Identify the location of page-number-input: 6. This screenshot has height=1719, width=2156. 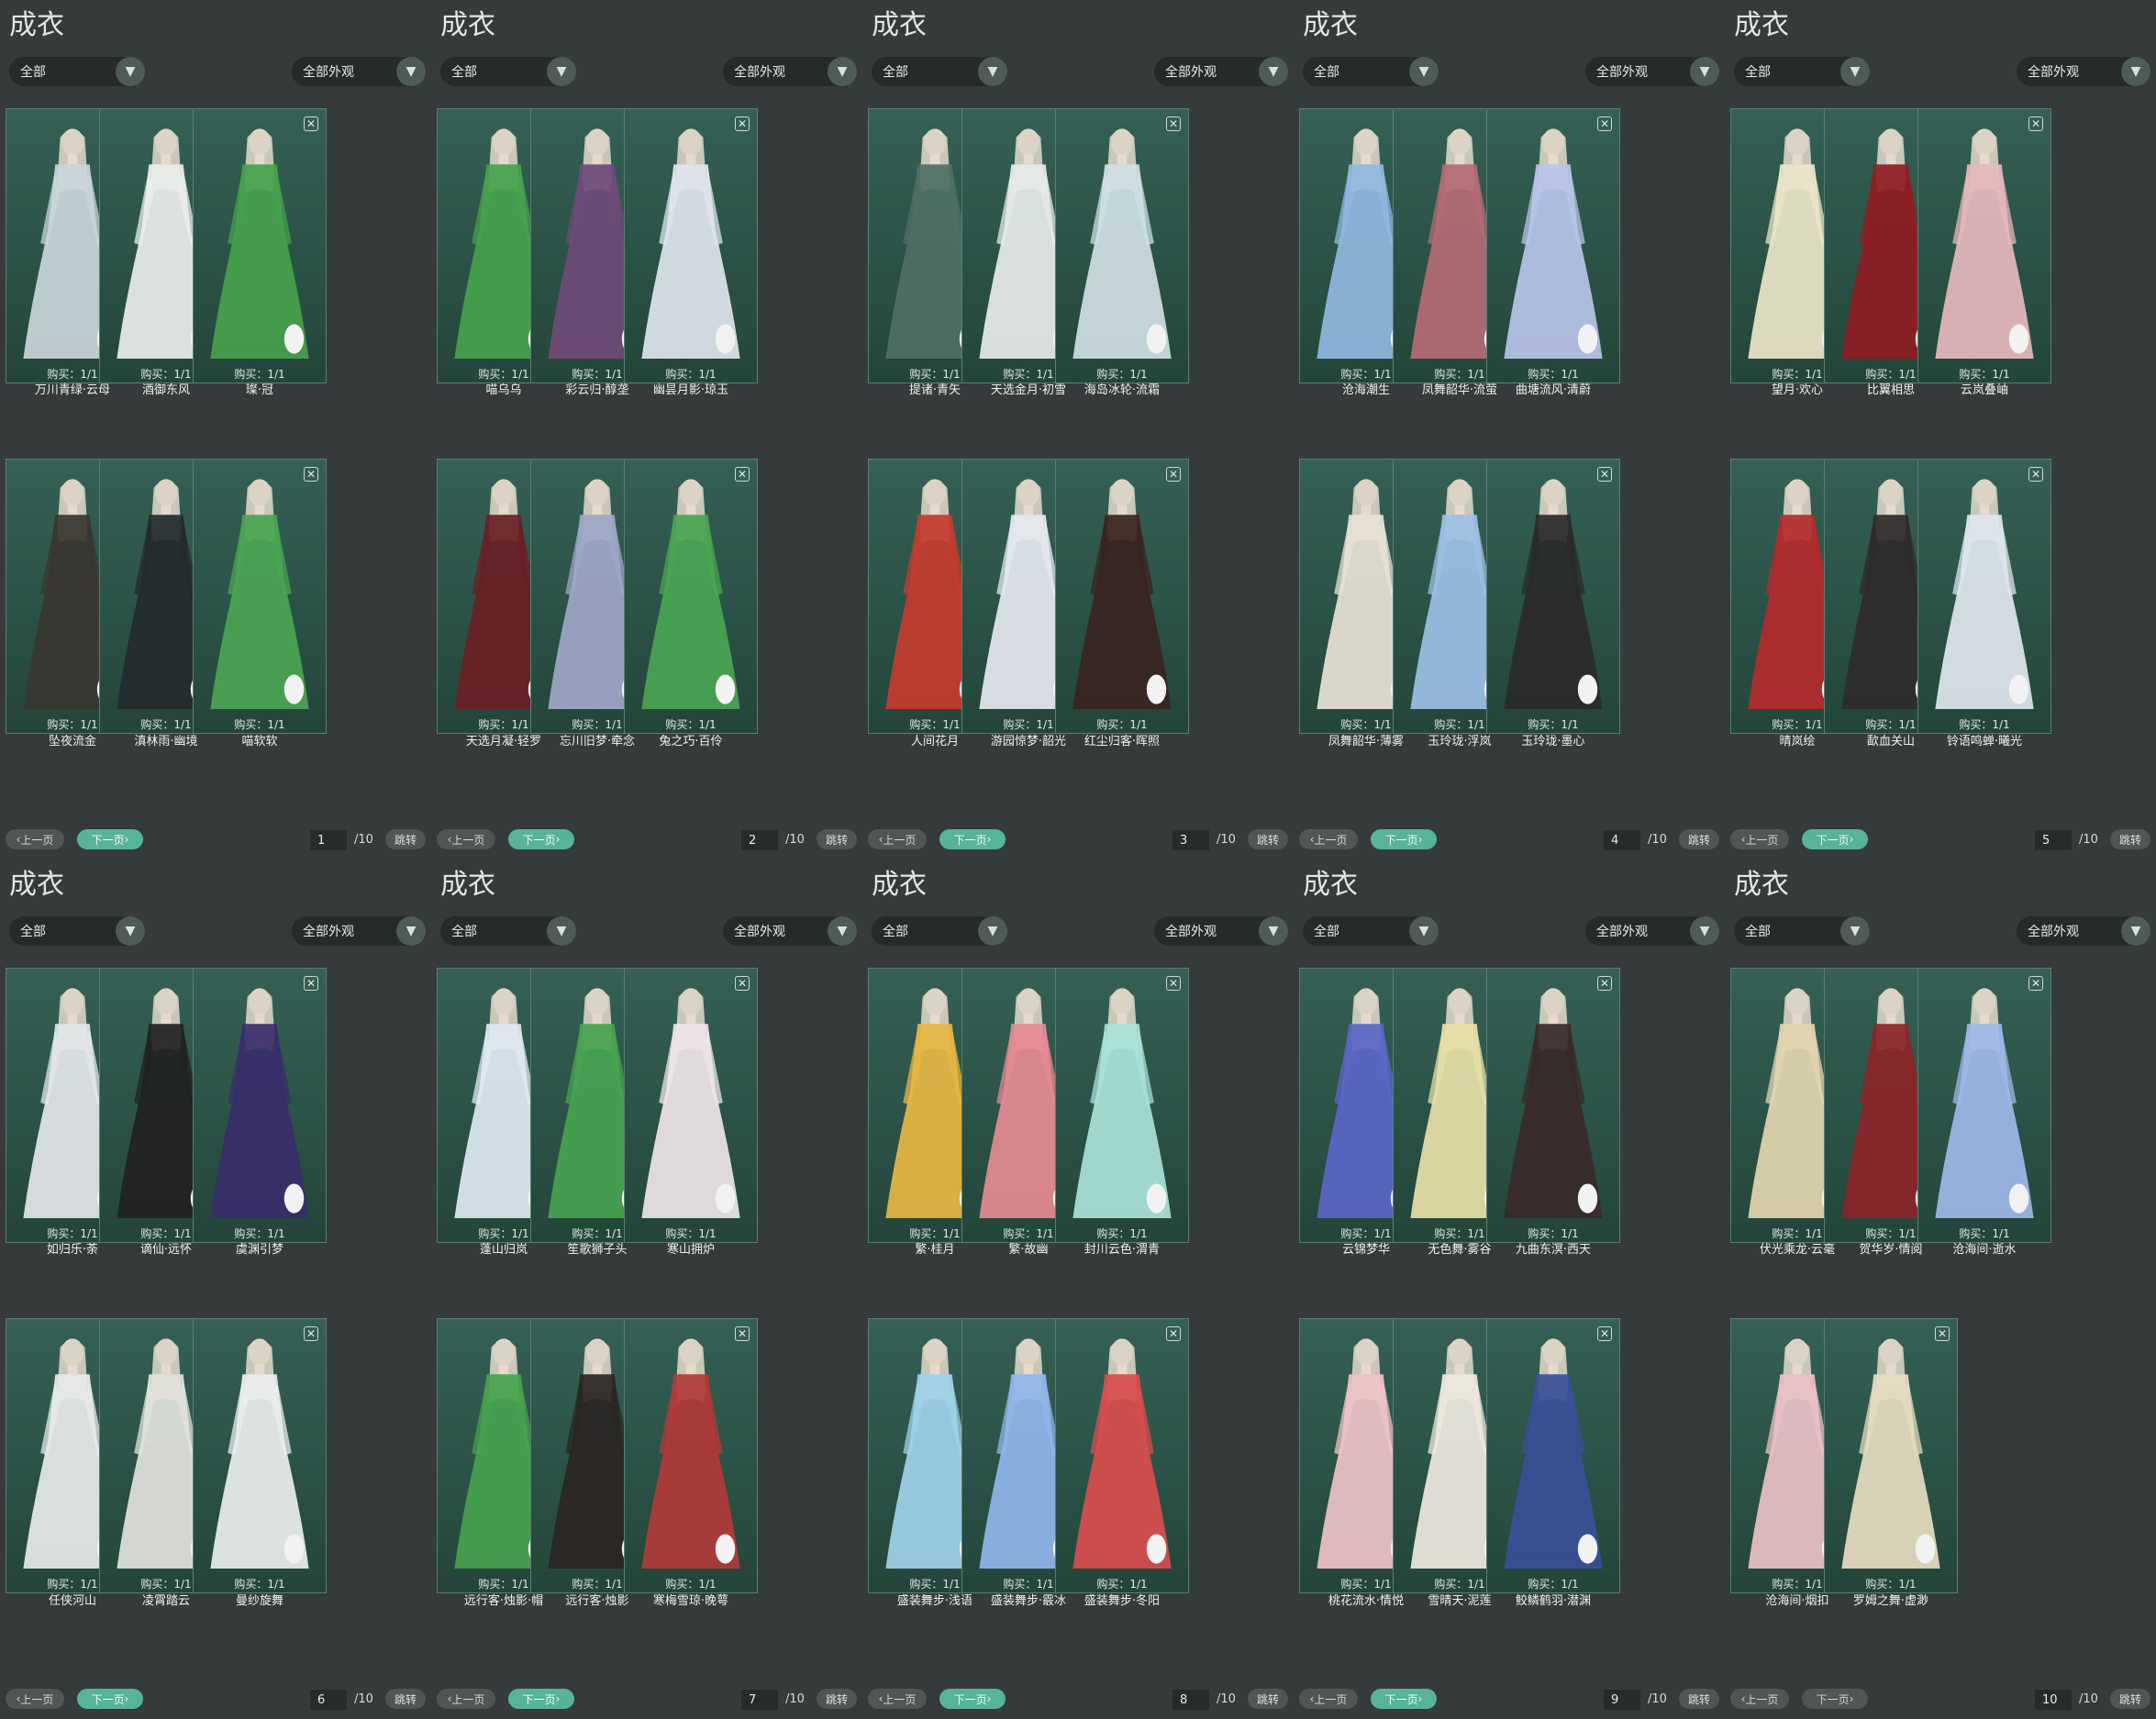
(328, 1700).